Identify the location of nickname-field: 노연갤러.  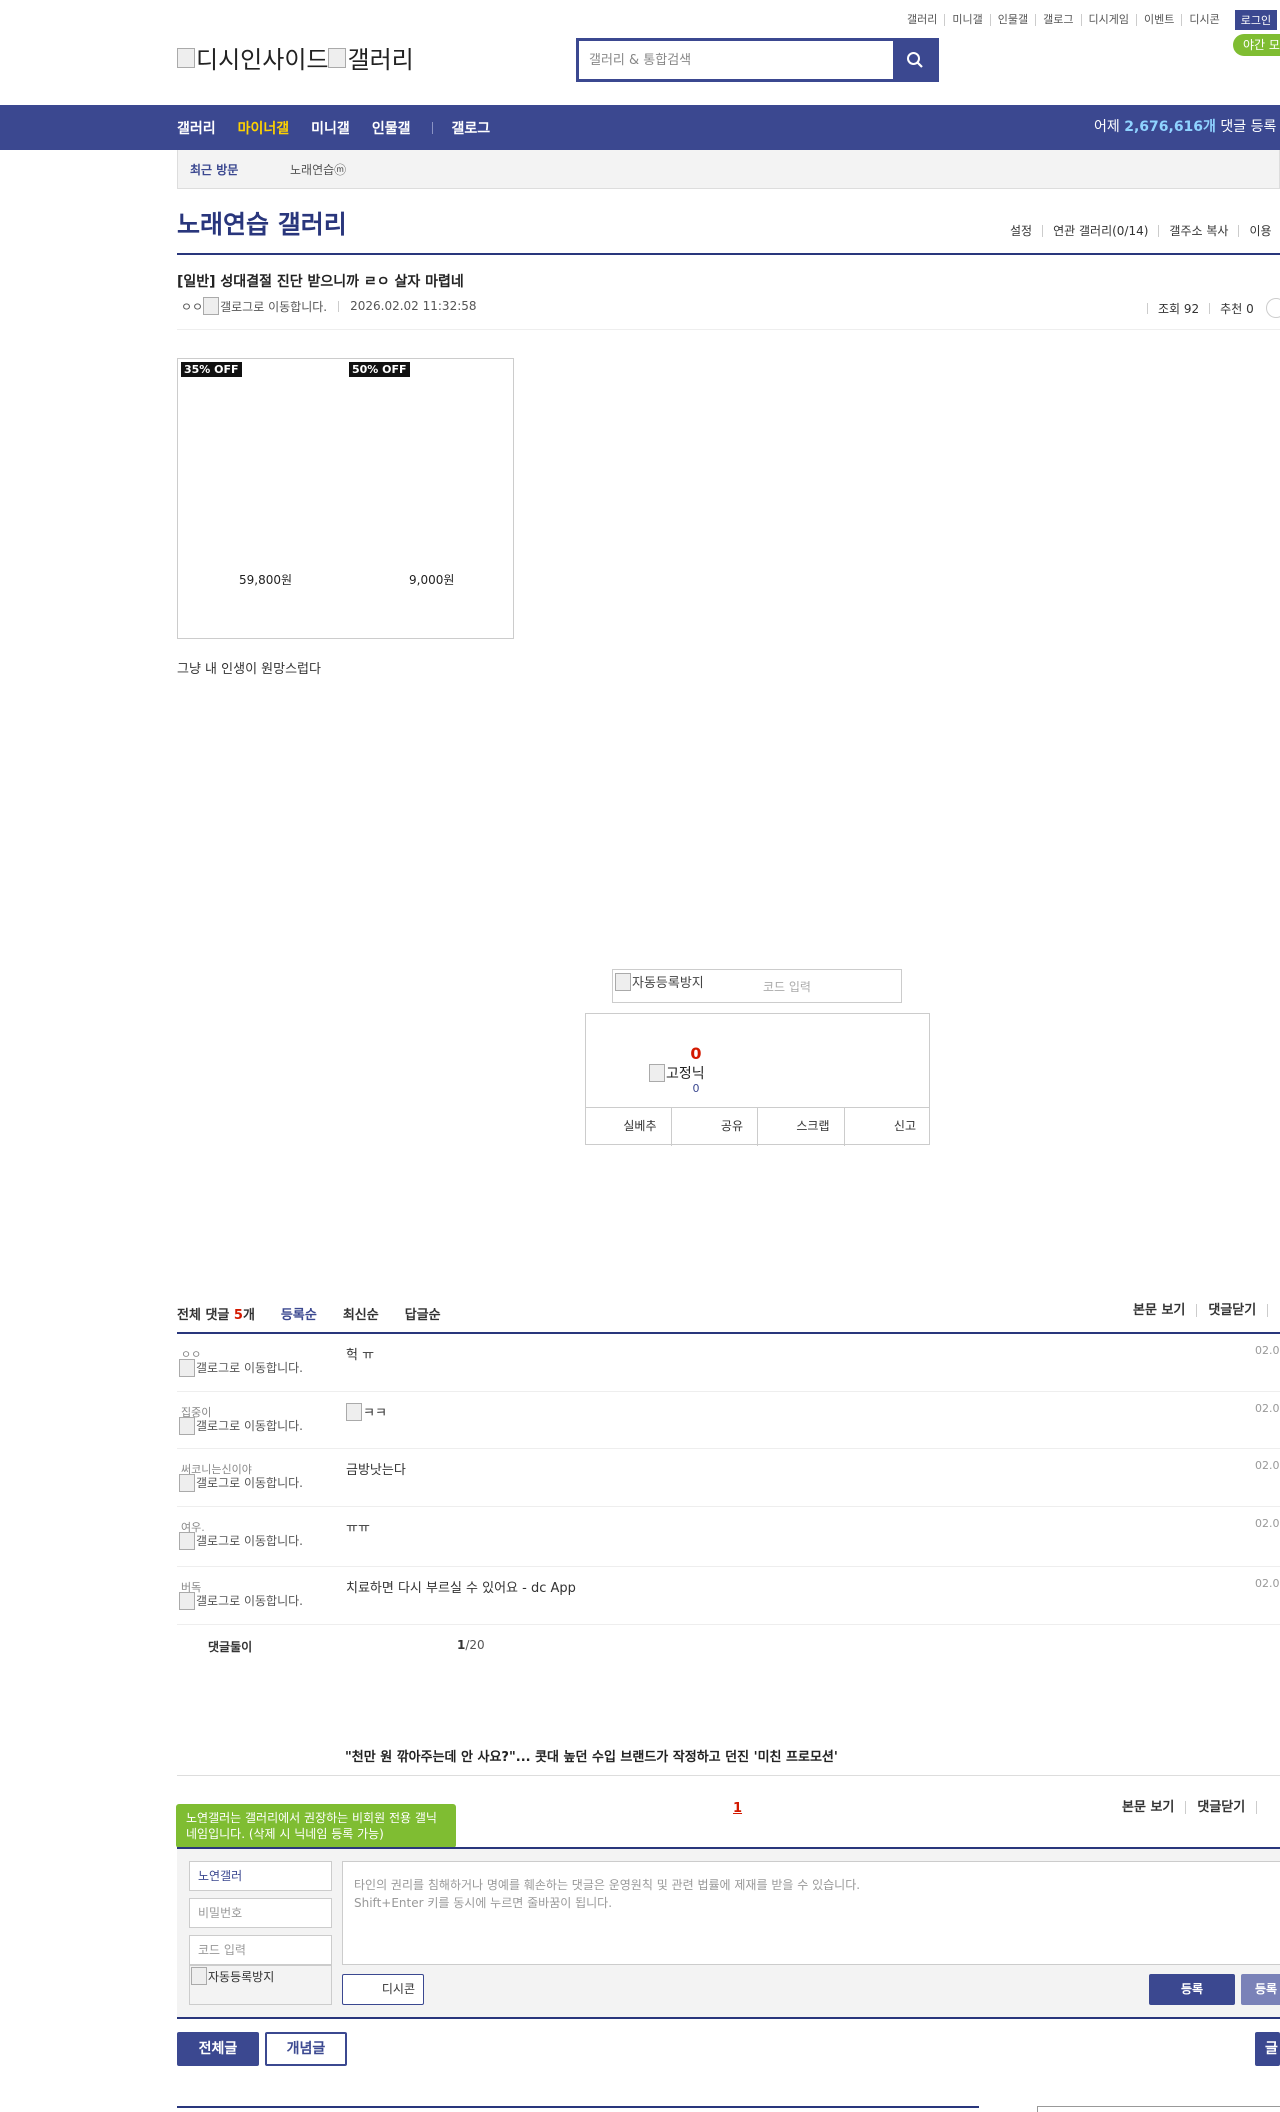
(260, 1876).